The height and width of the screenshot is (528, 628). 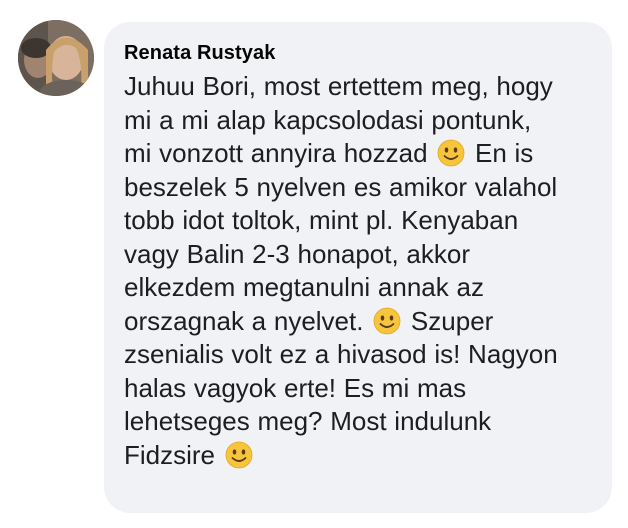 I want to click on comment-line: zsenialis volt ez a hivasod is! Nagyon, so click(x=358, y=355).